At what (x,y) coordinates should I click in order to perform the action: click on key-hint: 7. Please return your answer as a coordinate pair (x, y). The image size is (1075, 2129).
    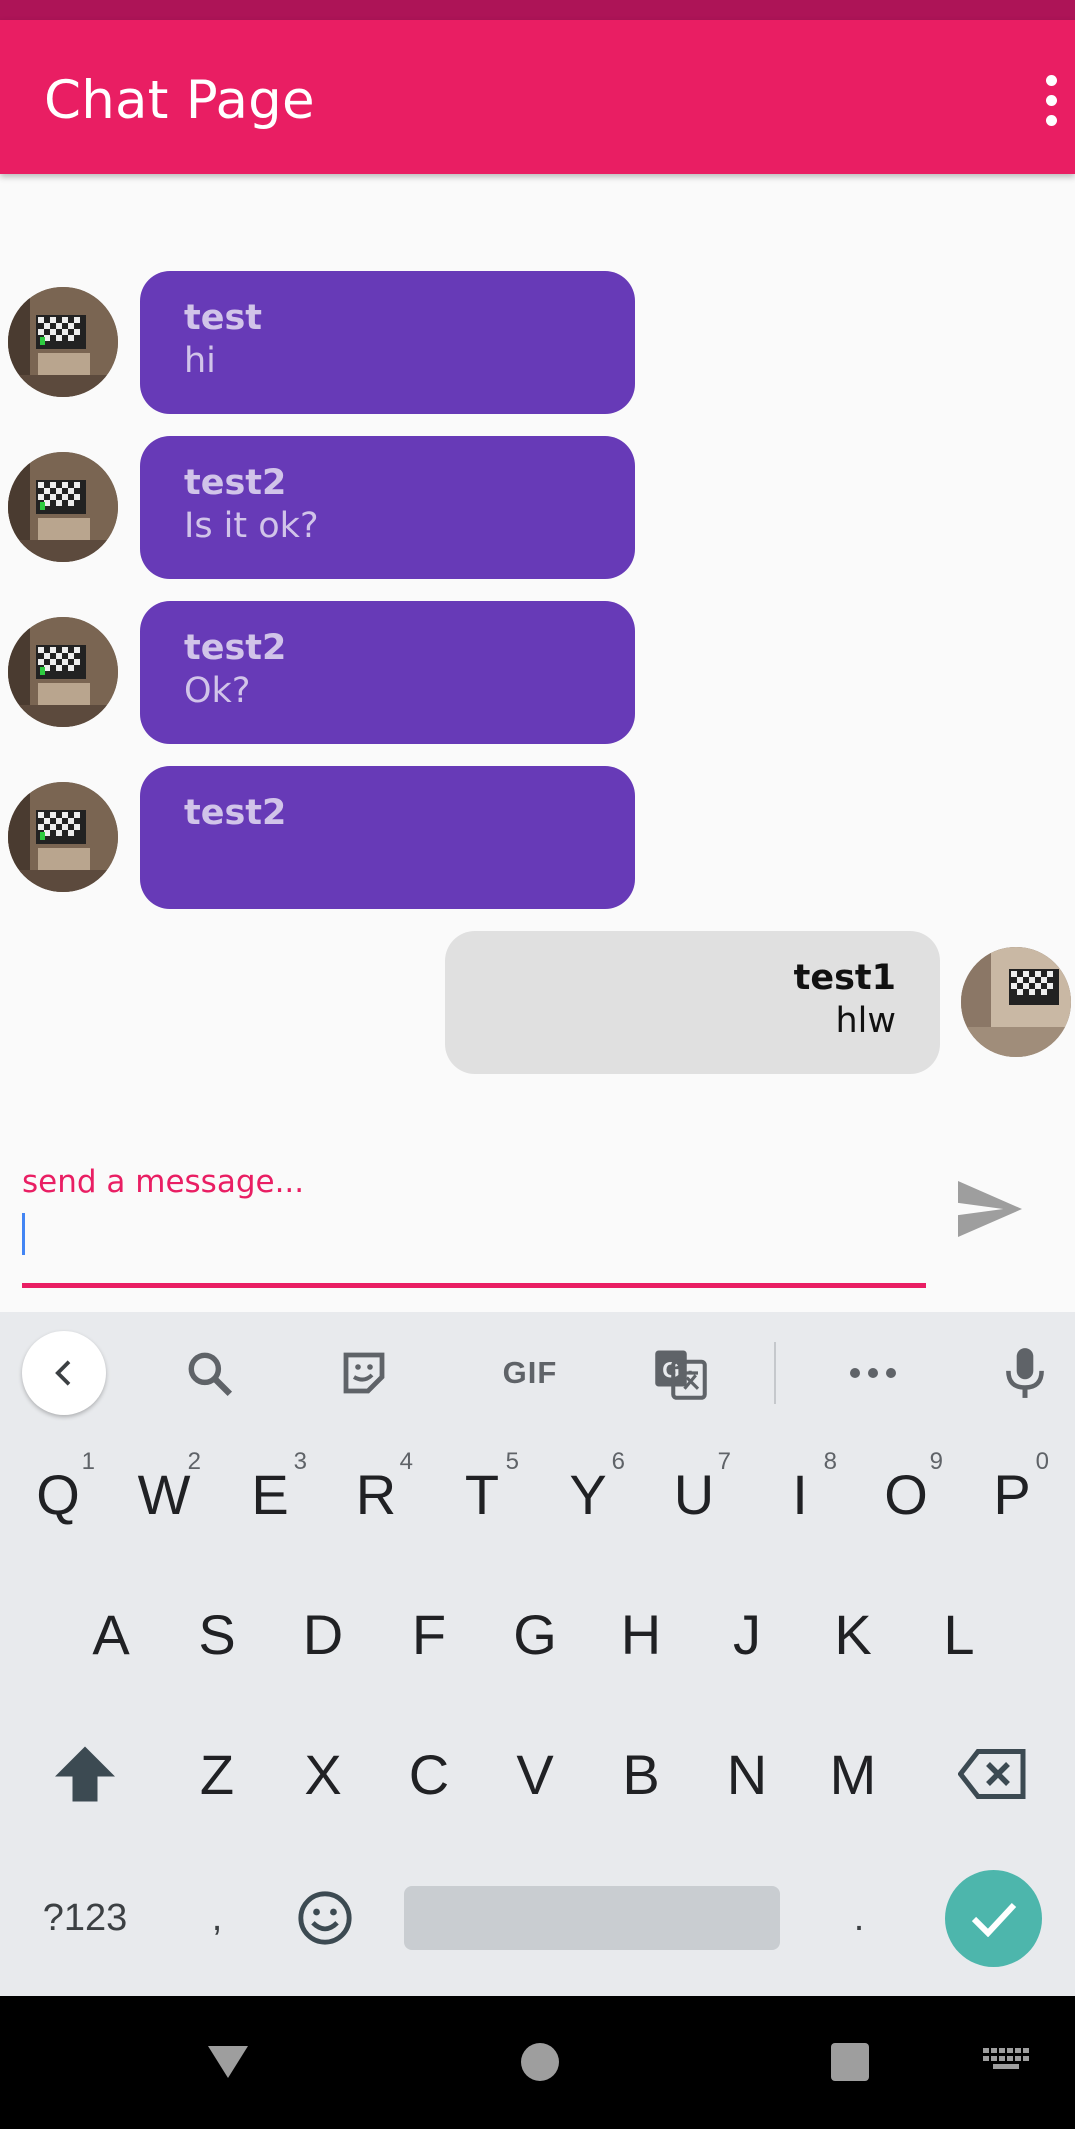
    Looking at the image, I should click on (724, 1461).